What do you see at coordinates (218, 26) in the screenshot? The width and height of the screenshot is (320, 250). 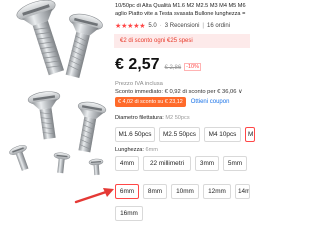 I see `orders-count: 16 ordini` at bounding box center [218, 26].